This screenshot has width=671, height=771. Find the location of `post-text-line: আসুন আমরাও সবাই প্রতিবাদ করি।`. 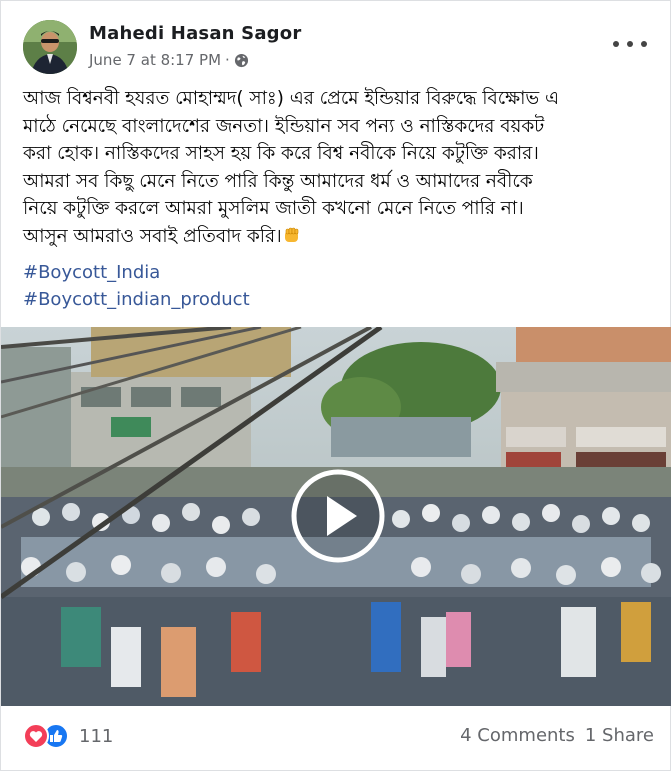

post-text-line: আসুন আমরাও সবাই প্রতিবাদ করি। is located at coordinates (152, 236).